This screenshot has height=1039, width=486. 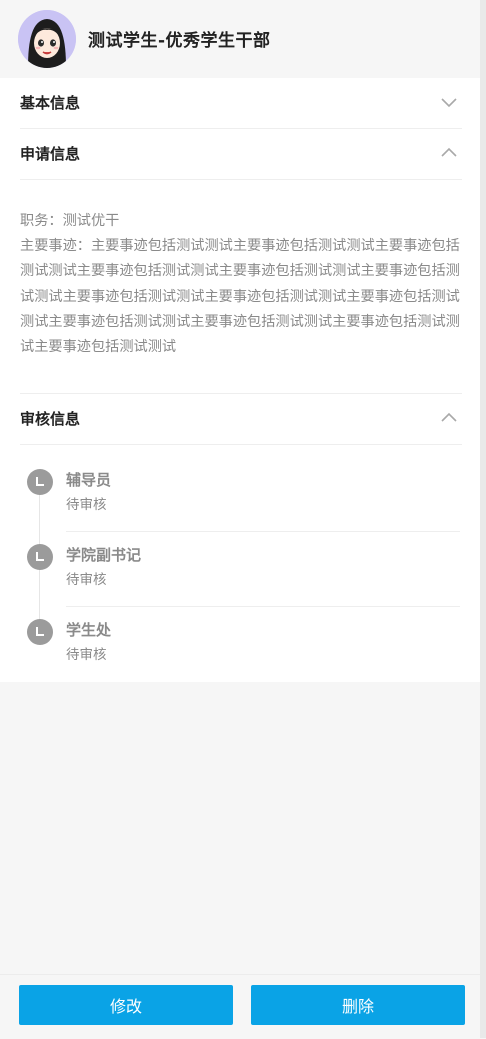 What do you see at coordinates (179, 41) in the screenshot?
I see `page-title: 测试学生-优秀学生干部` at bounding box center [179, 41].